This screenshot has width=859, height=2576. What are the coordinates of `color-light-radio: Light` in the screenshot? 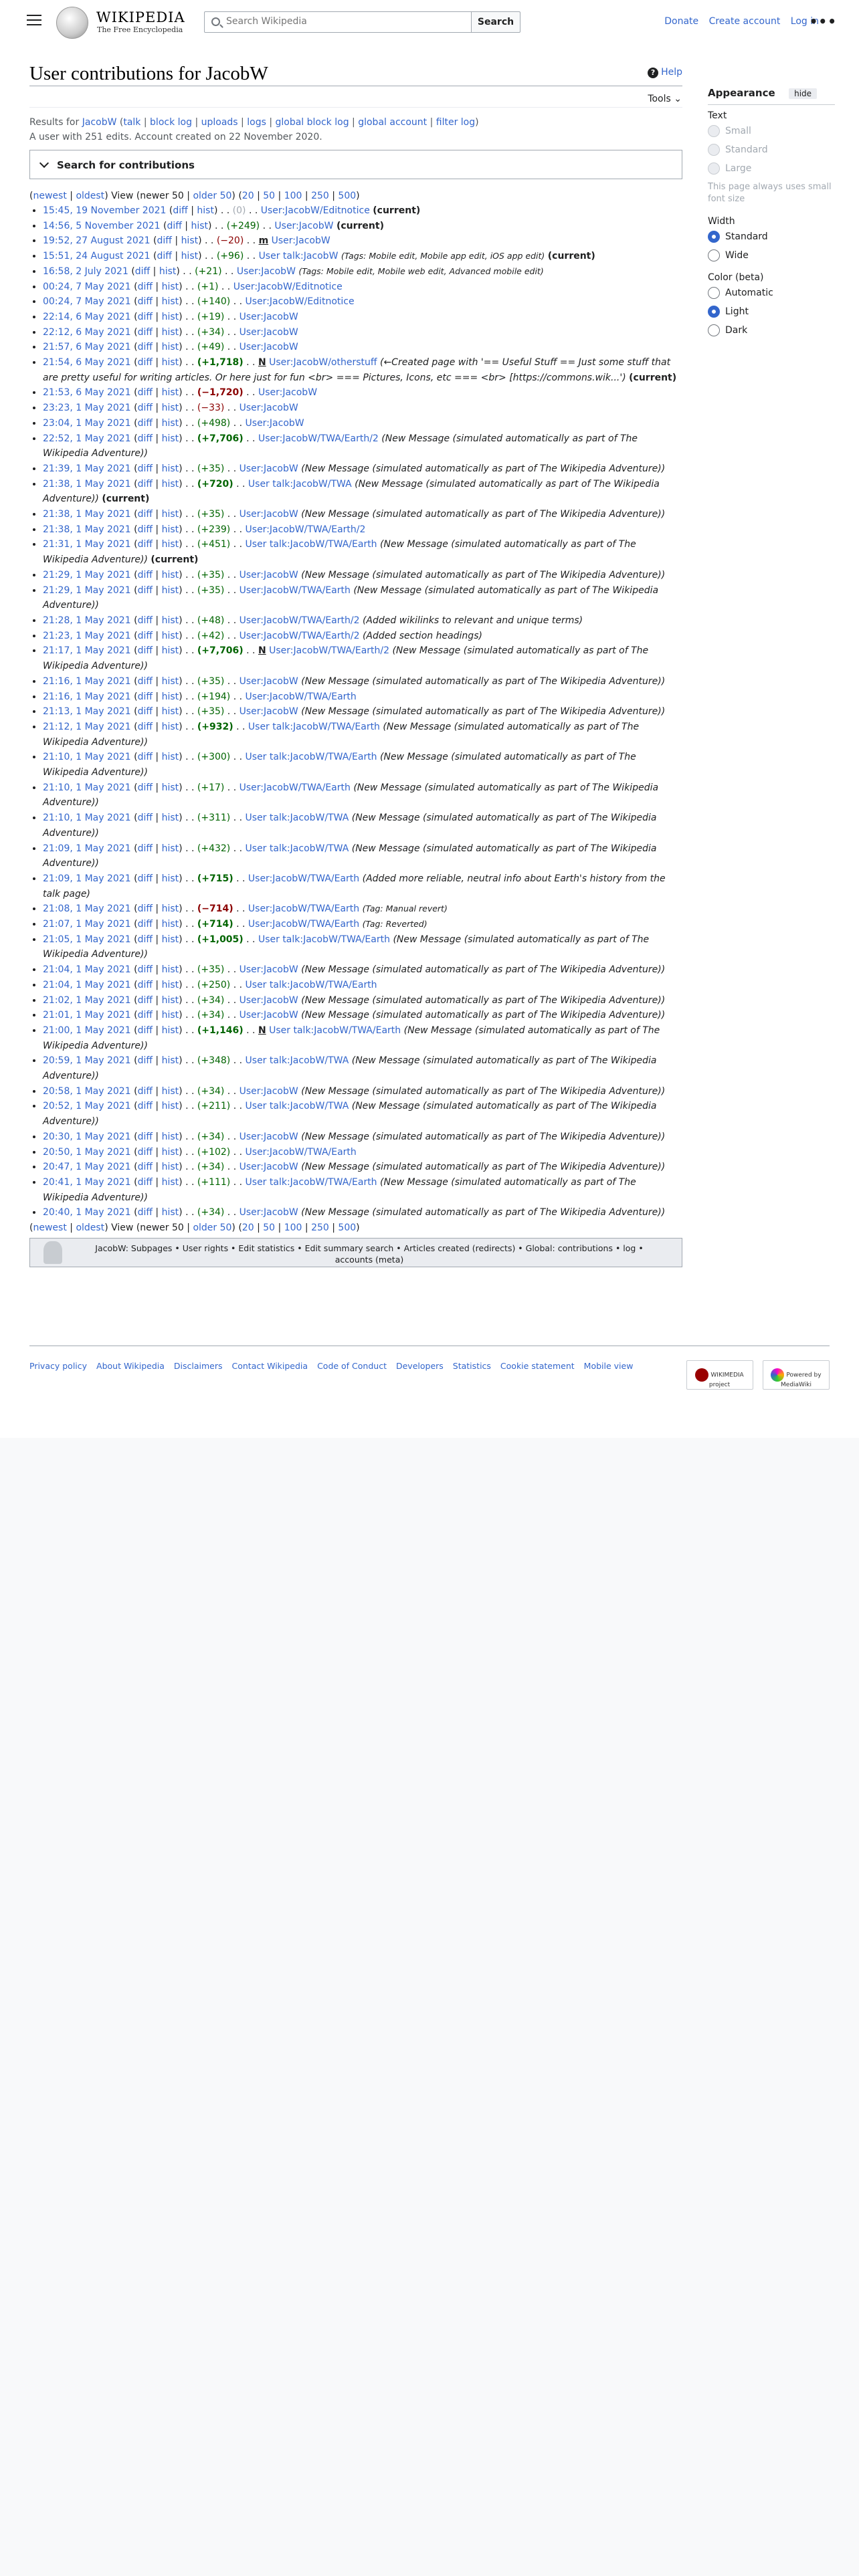 It's located at (772, 312).